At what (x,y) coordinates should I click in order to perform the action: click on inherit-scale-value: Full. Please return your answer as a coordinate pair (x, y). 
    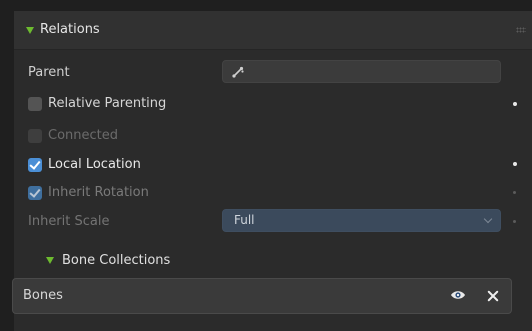
    Looking at the image, I should click on (244, 220).